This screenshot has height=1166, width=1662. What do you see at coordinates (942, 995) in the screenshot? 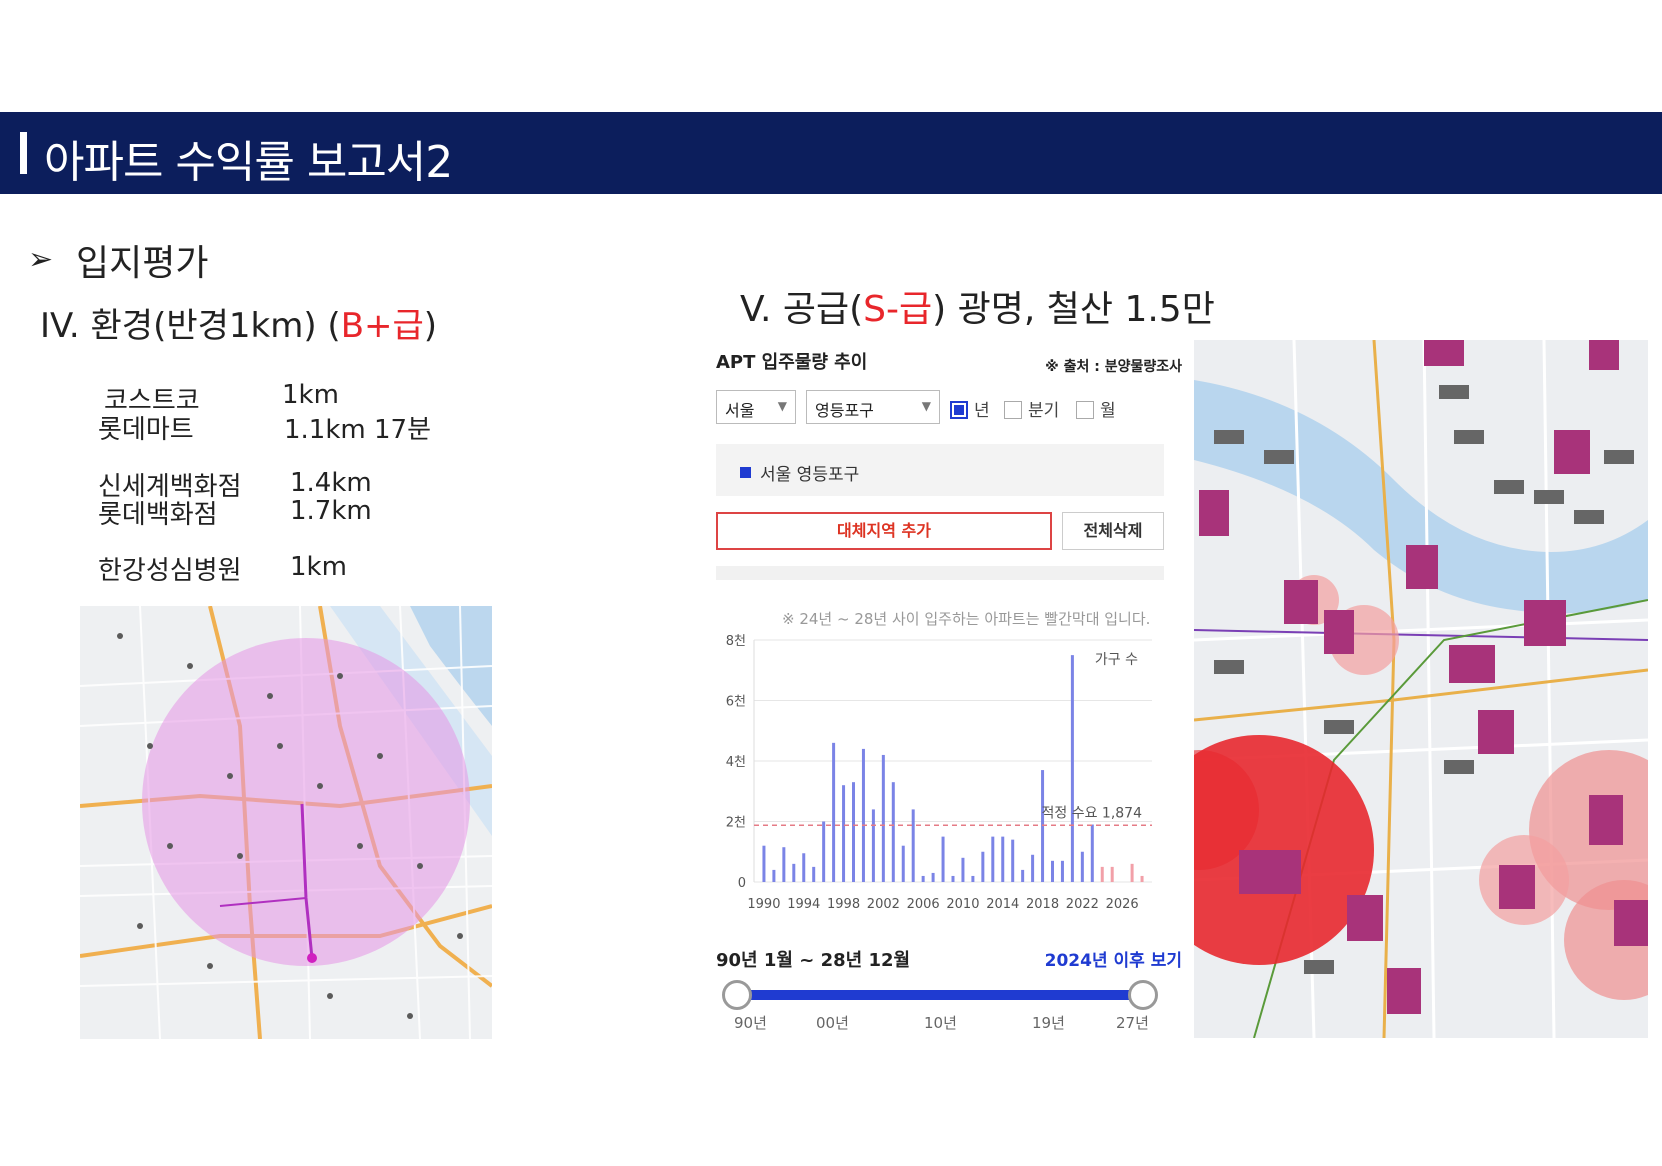
I see `year-range-slider` at bounding box center [942, 995].